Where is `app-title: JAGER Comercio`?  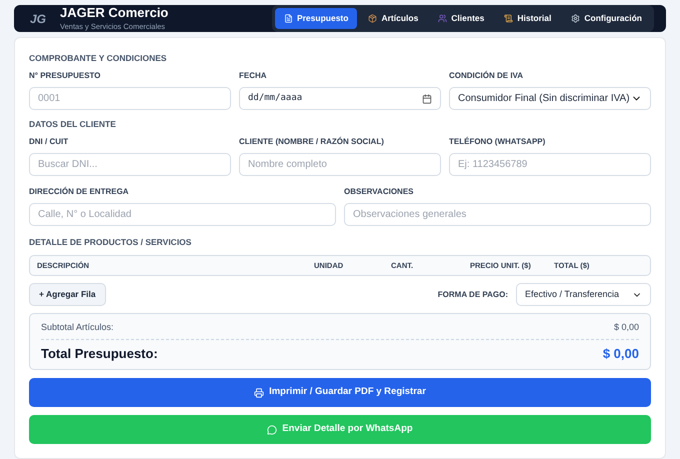 app-title: JAGER Comercio is located at coordinates (114, 13).